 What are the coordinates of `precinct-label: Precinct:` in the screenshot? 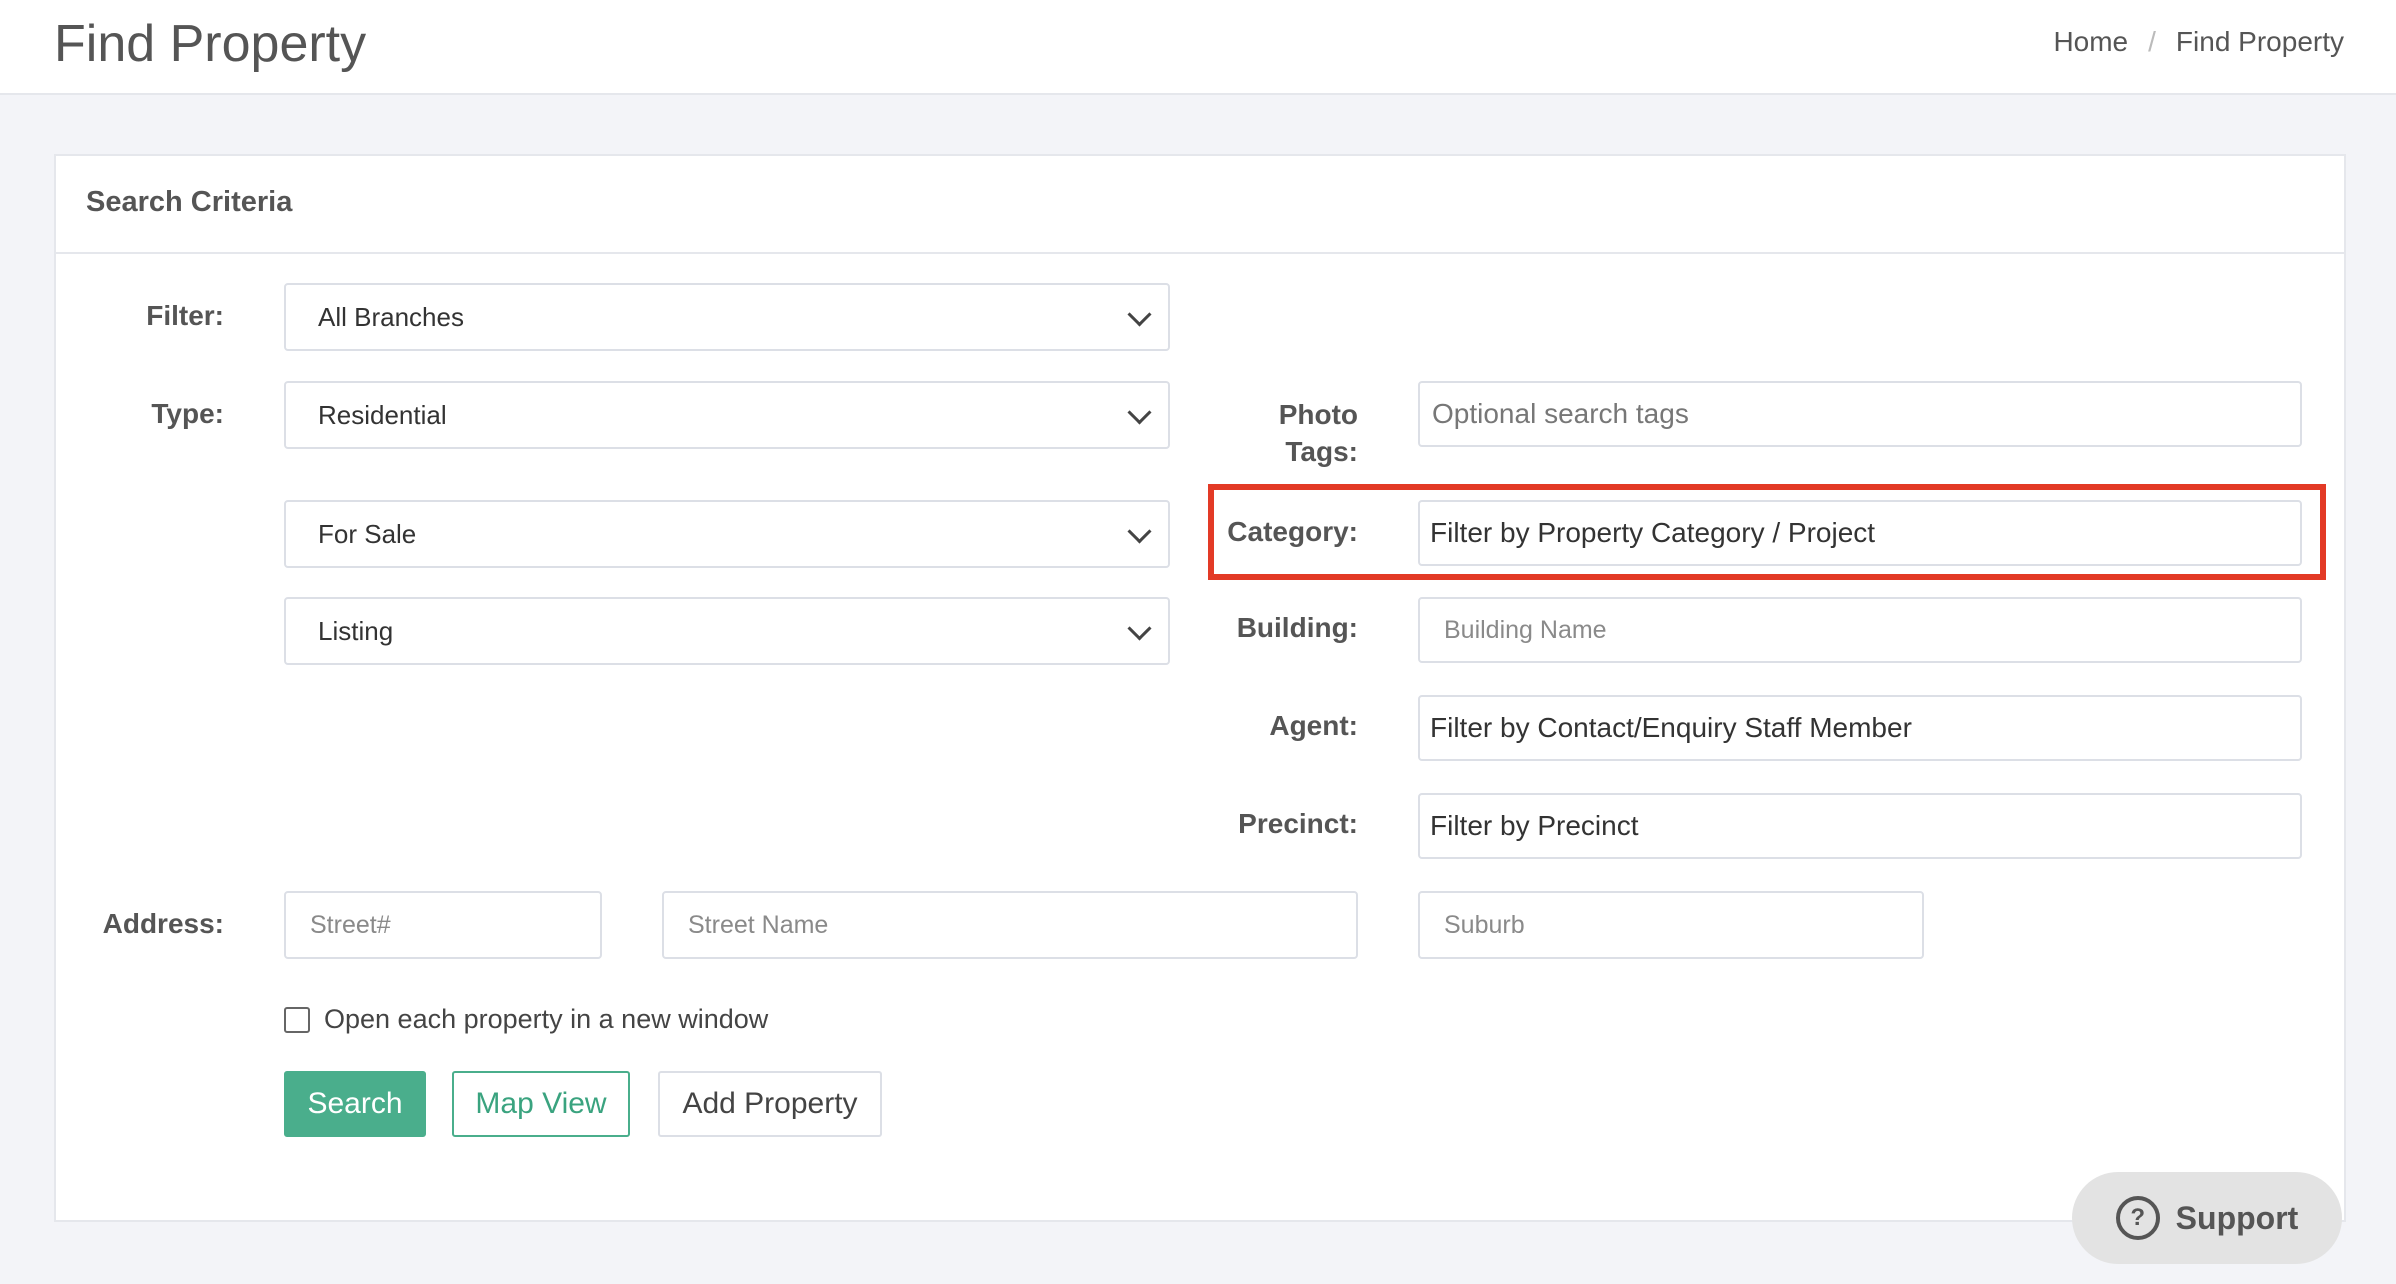 It's located at (1298, 823).